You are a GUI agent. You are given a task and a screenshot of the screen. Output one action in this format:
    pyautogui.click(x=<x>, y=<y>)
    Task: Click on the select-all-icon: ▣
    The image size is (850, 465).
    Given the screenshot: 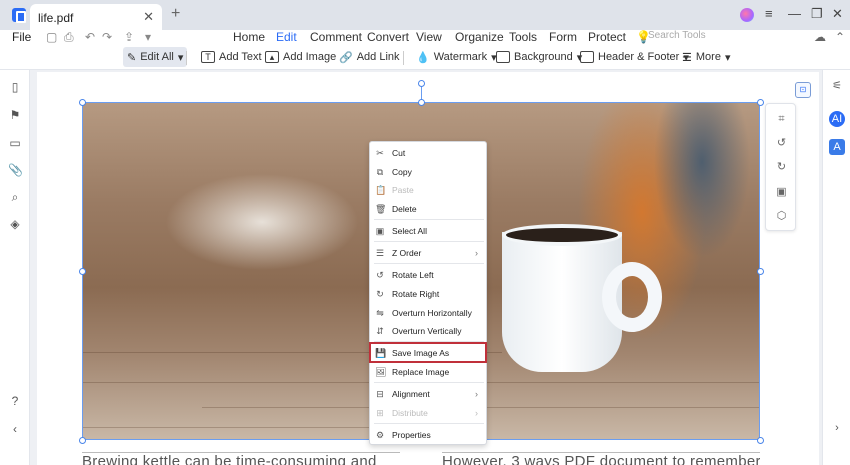 What is the action you would take?
    pyautogui.click(x=380, y=230)
    